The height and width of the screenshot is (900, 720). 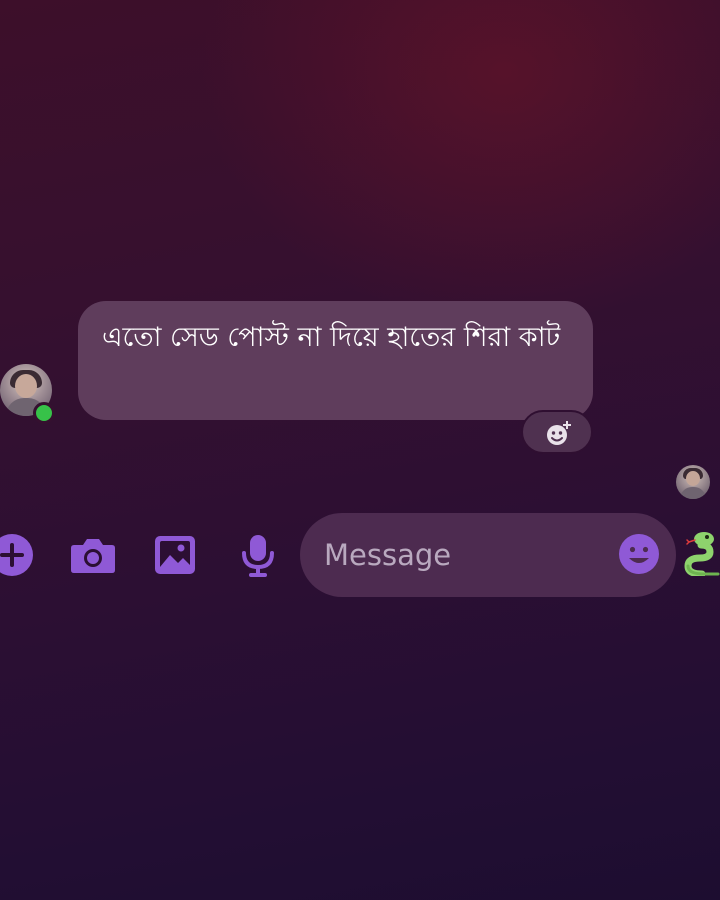 What do you see at coordinates (17, 555) in the screenshot?
I see `plus-icon` at bounding box center [17, 555].